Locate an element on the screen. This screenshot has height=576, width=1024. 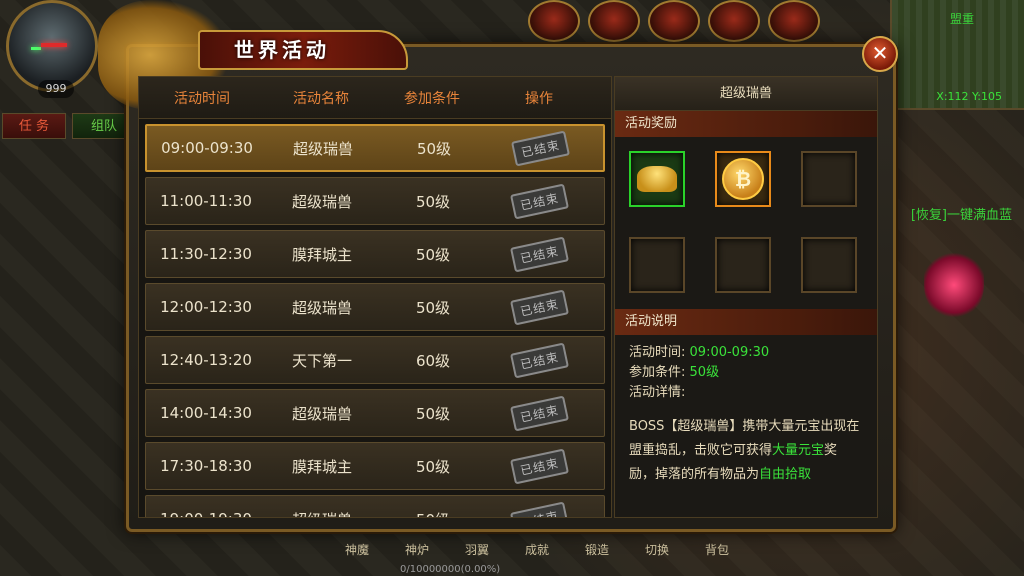
gold-ingot-icon is located at coordinates (657, 179).